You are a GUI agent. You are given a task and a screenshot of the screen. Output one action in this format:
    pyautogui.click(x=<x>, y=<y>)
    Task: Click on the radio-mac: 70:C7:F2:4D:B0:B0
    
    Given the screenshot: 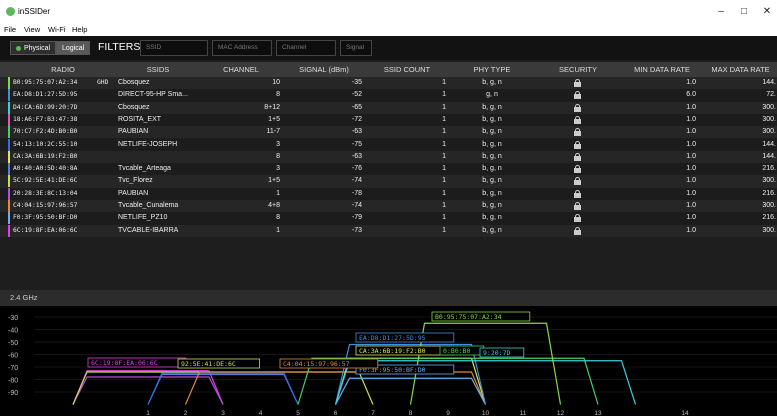 What is the action you would take?
    pyautogui.click(x=45, y=132)
    